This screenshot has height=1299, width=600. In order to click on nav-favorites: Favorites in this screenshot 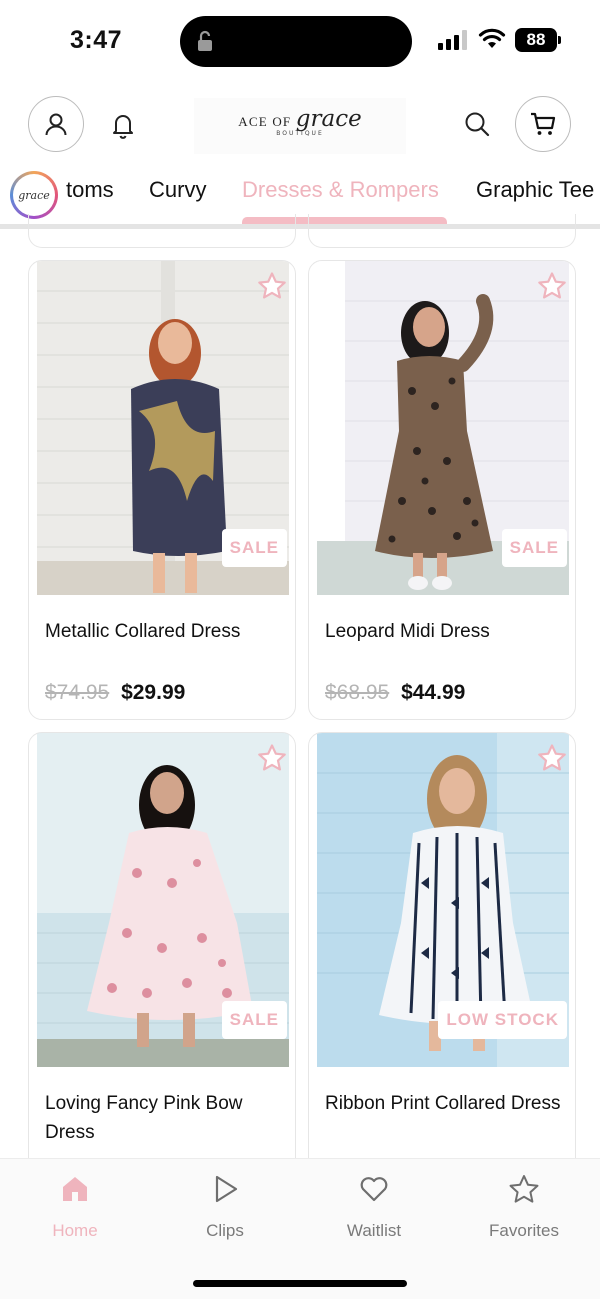, I will do `click(524, 1207)`.